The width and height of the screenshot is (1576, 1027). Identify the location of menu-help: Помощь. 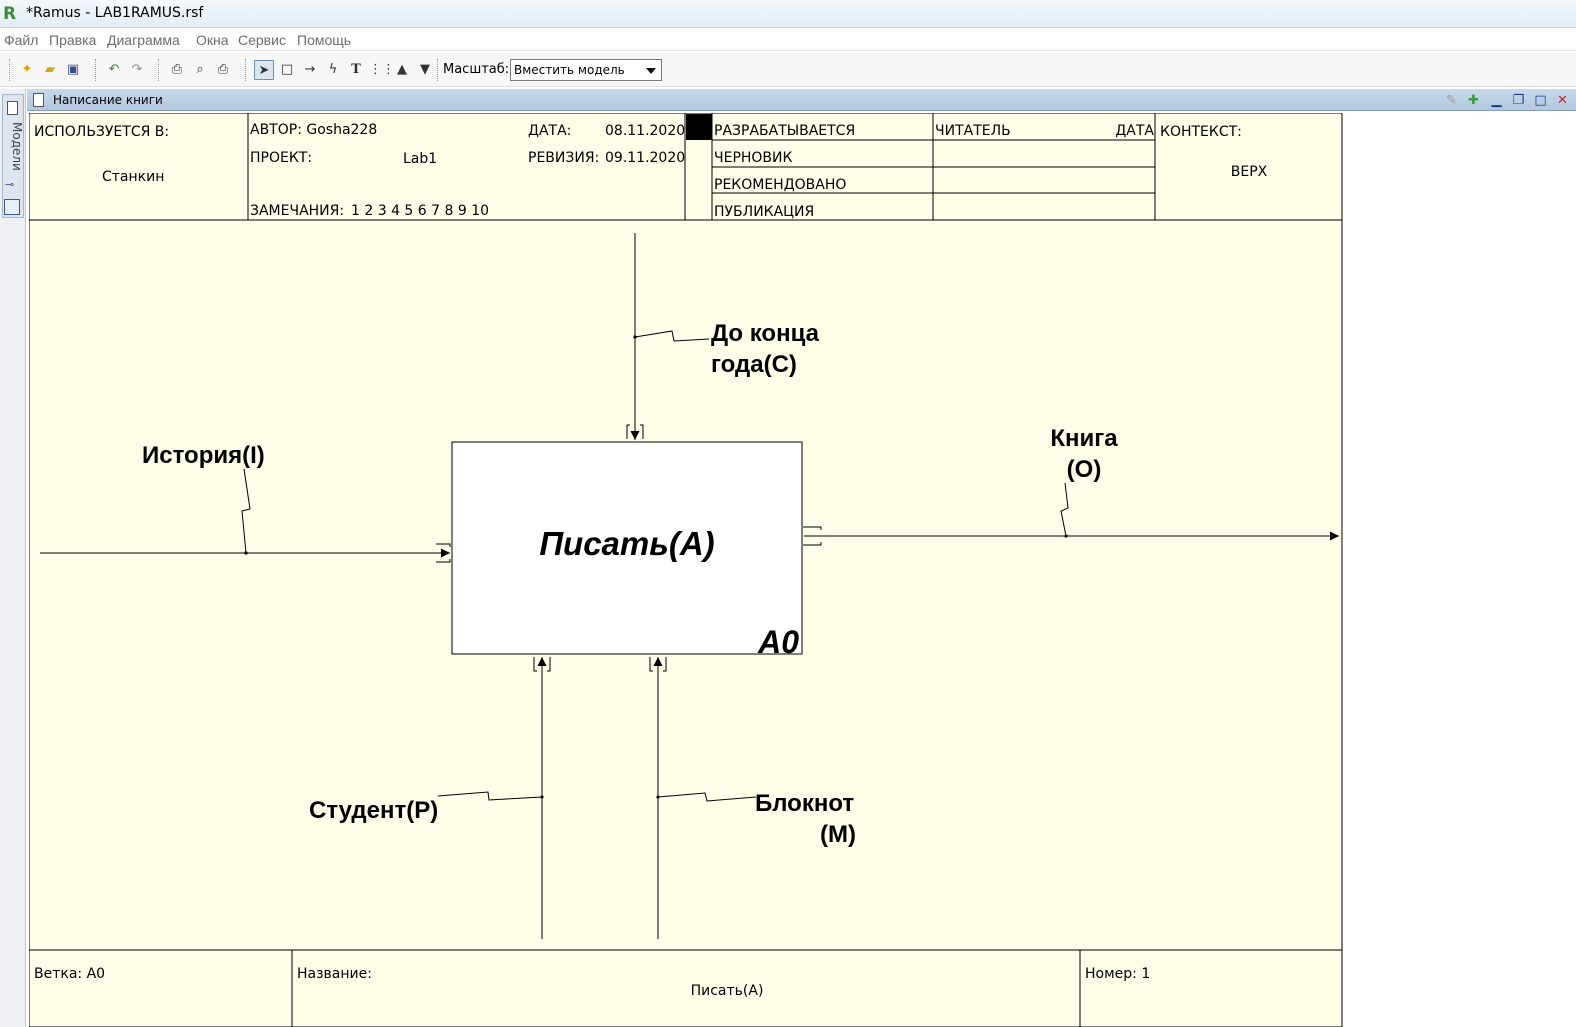
(324, 40).